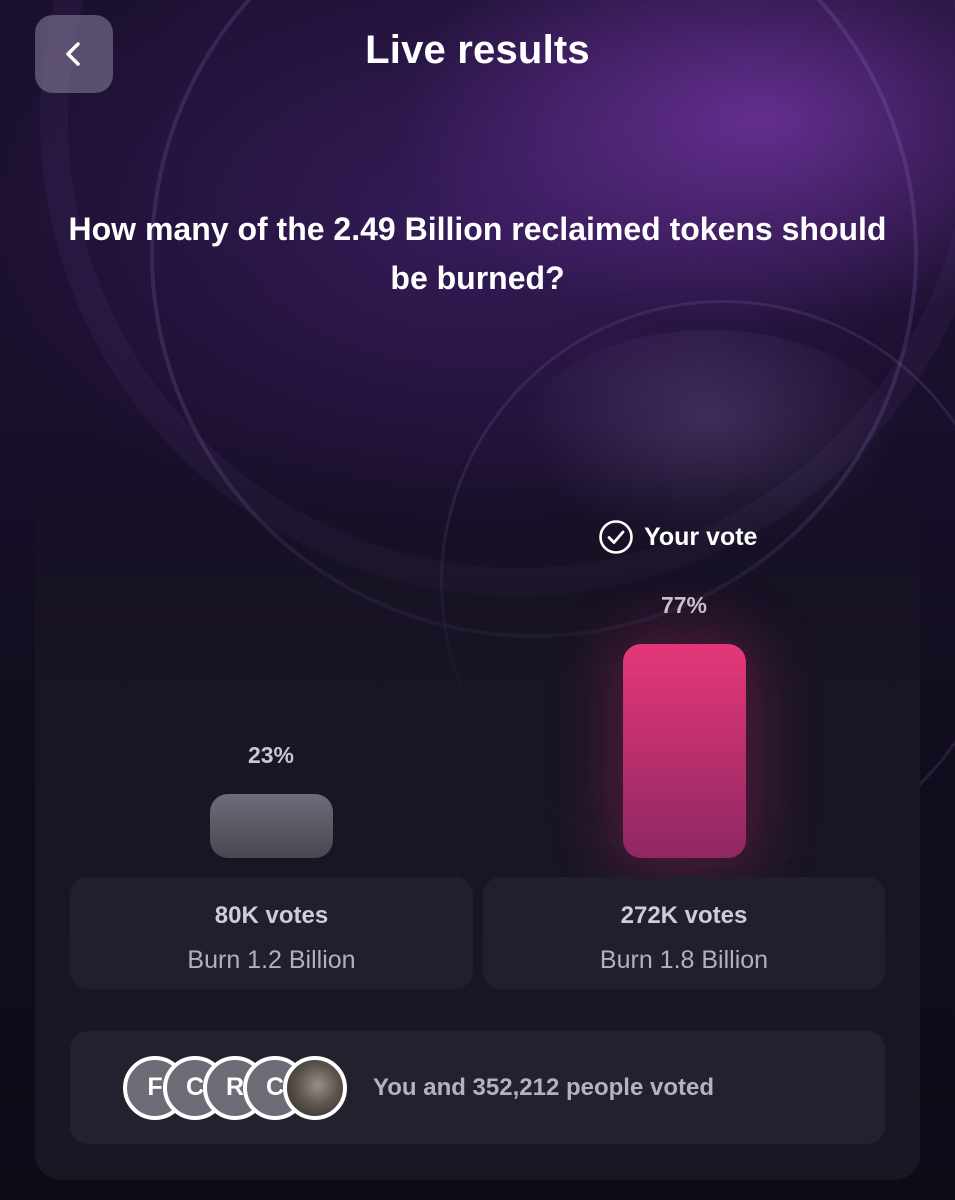 The width and height of the screenshot is (955, 1200). What do you see at coordinates (684, 605) in the screenshot?
I see `option-percent: 77%` at bounding box center [684, 605].